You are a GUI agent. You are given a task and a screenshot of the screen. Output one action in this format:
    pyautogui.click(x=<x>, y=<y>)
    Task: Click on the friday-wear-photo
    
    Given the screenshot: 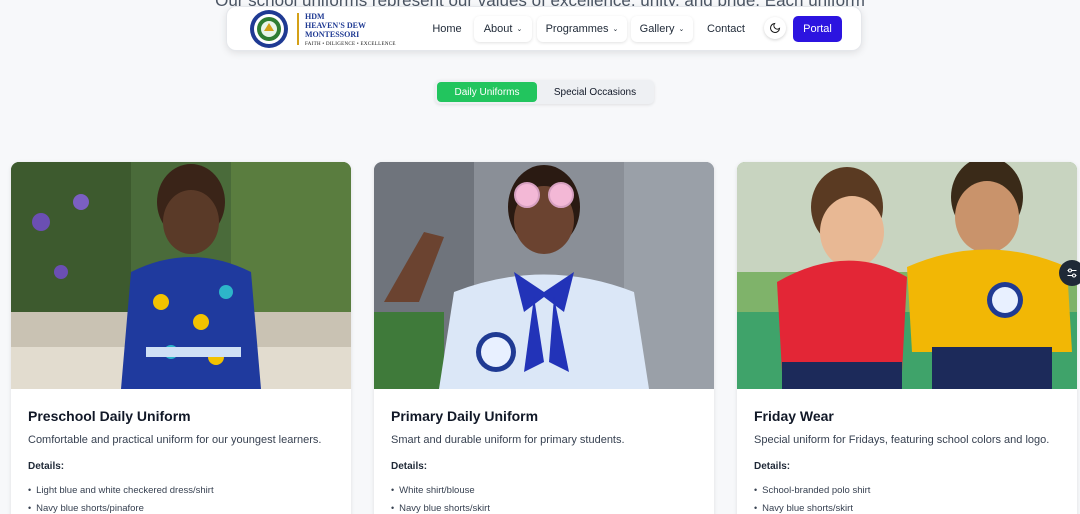 What is the action you would take?
    pyautogui.click(x=907, y=275)
    